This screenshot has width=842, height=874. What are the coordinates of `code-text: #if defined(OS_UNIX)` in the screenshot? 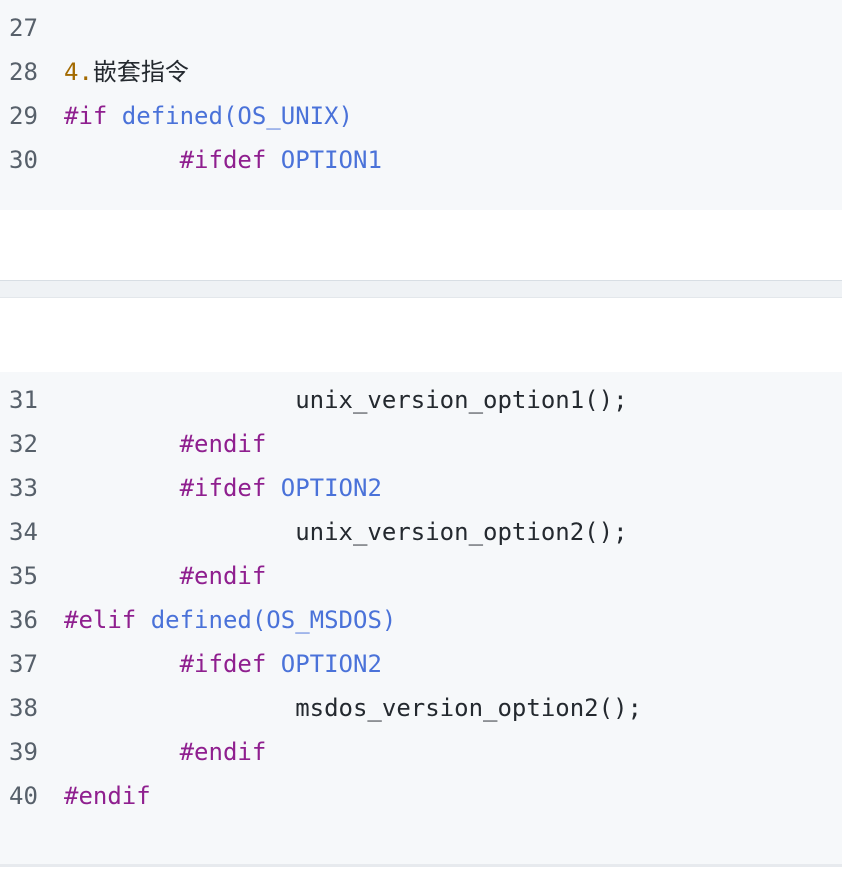 It's located at (208, 116).